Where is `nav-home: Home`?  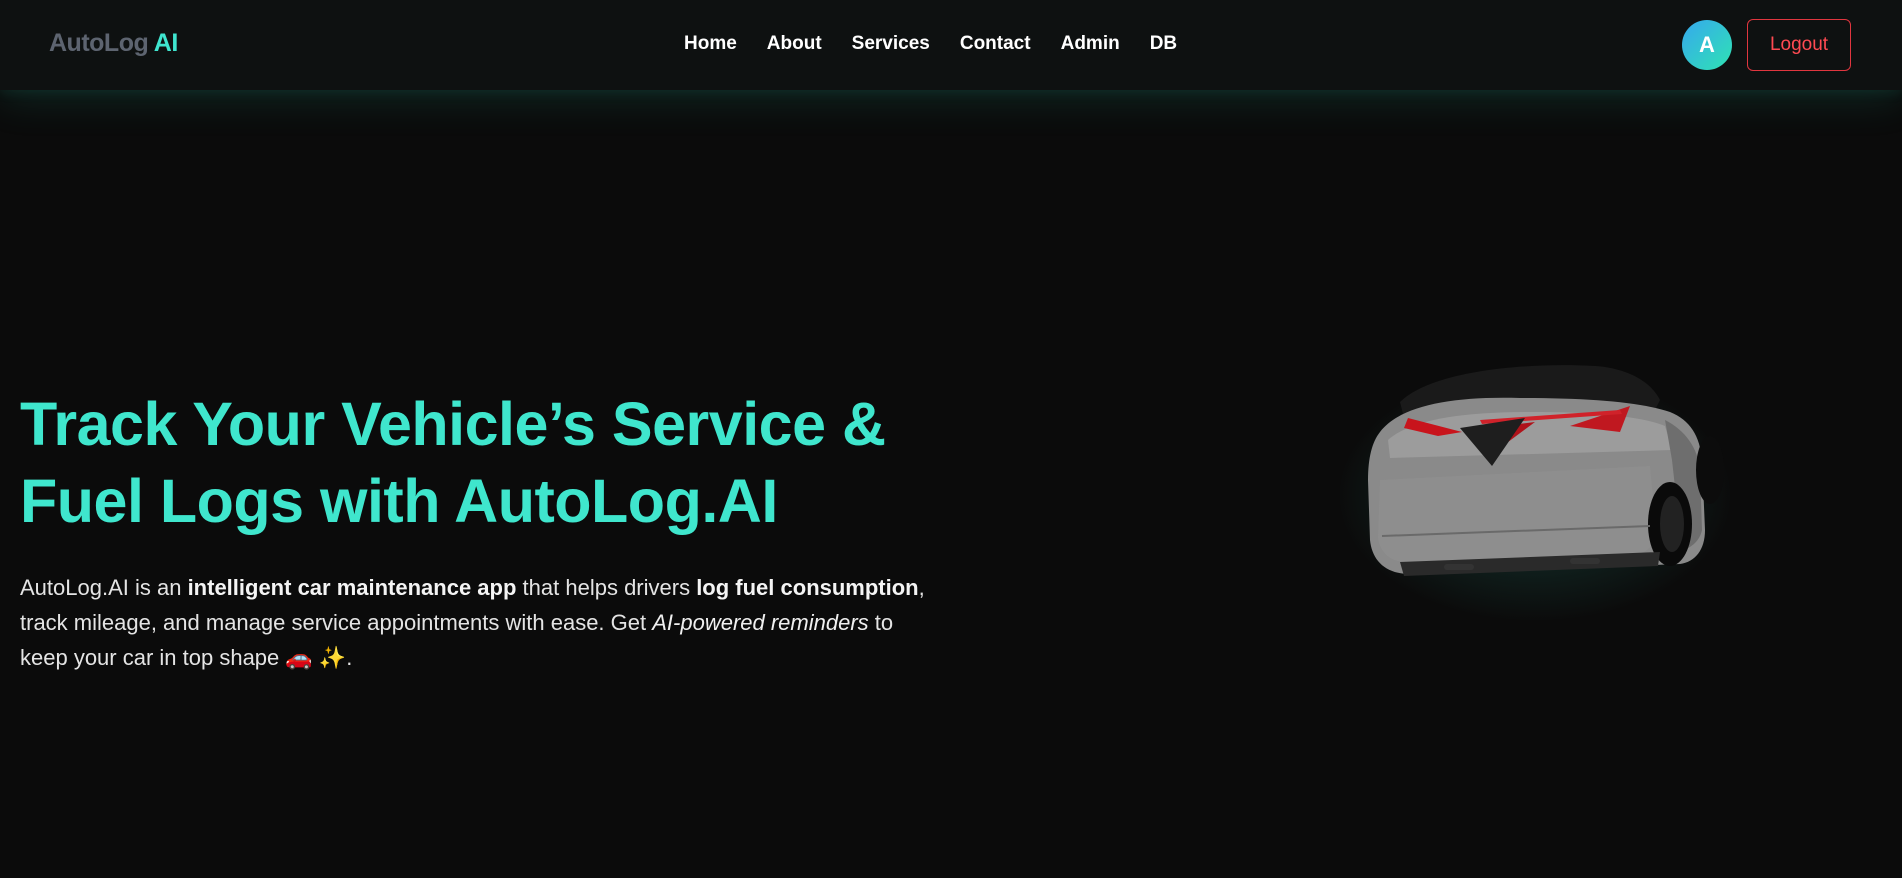
nav-home: Home is located at coordinates (710, 44).